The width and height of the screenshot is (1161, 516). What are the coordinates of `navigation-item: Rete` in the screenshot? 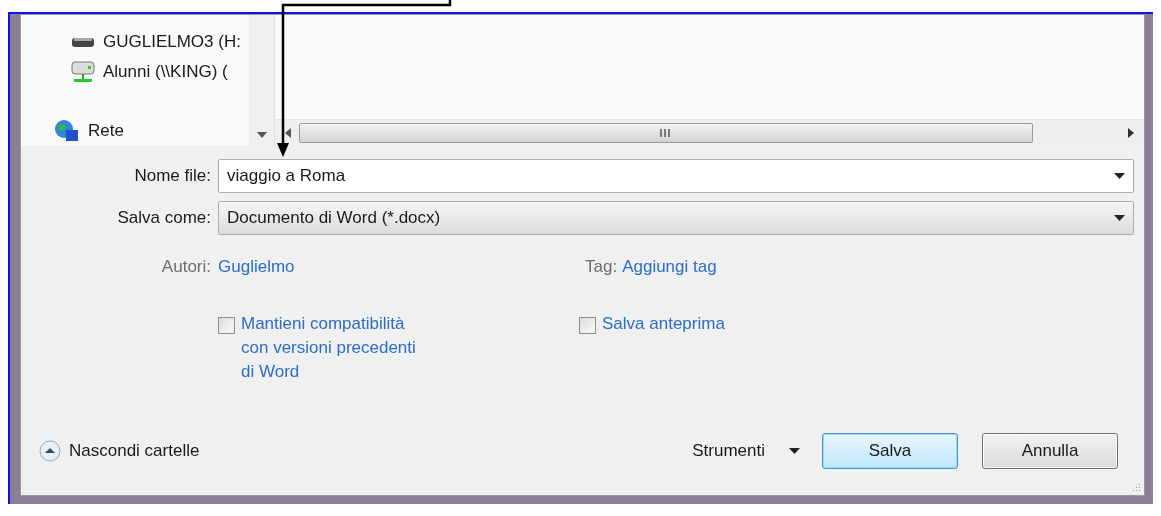 It's located at (135, 131).